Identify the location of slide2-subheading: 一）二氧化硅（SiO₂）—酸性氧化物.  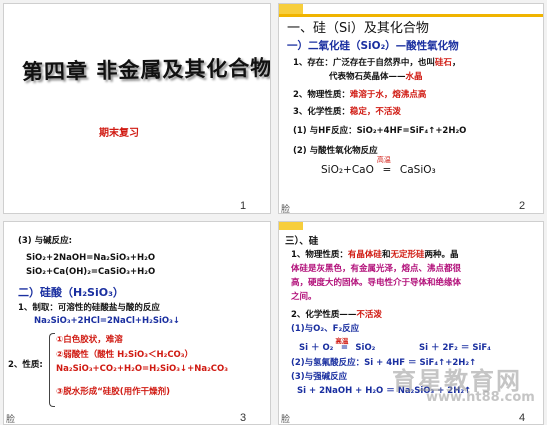
(373, 46).